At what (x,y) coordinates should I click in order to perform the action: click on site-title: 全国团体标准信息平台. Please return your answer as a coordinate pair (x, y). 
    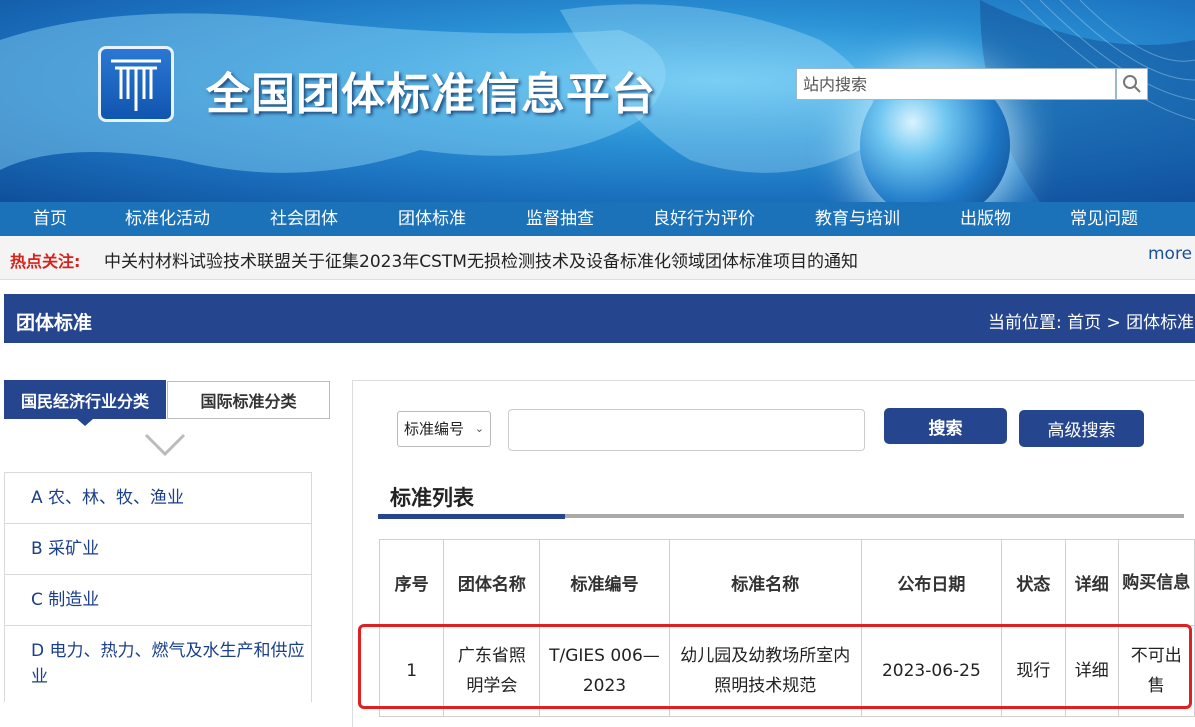
    Looking at the image, I should click on (431, 94).